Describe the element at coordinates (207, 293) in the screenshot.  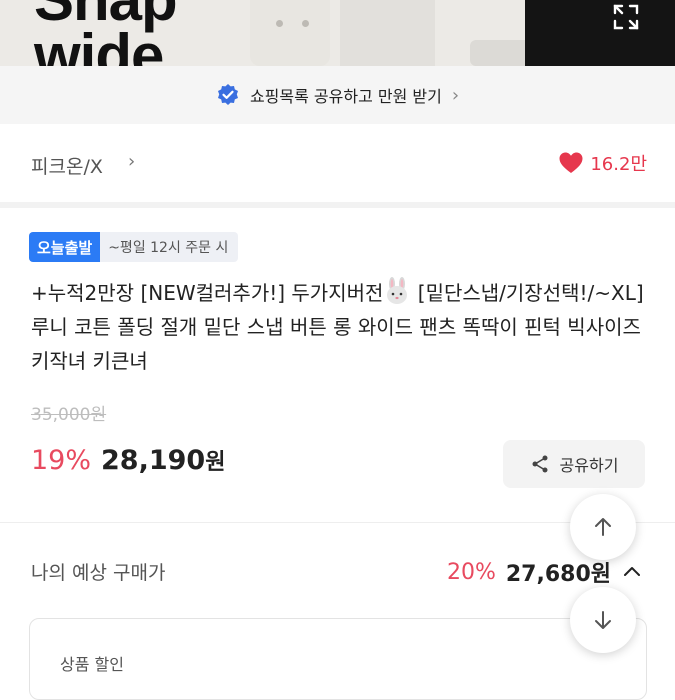
I see `title-text: +누적2만장 [NEW컬러추가!] 두가지버전` at that location.